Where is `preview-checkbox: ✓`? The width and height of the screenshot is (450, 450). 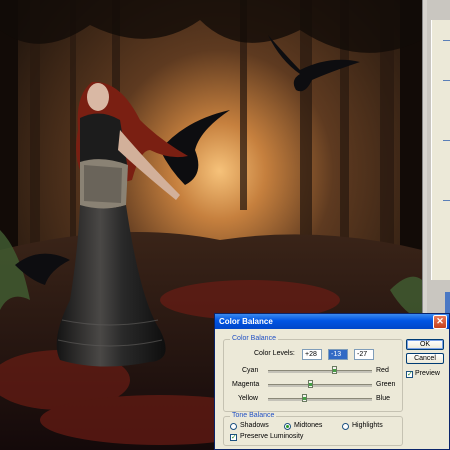 preview-checkbox: ✓ is located at coordinates (409, 374).